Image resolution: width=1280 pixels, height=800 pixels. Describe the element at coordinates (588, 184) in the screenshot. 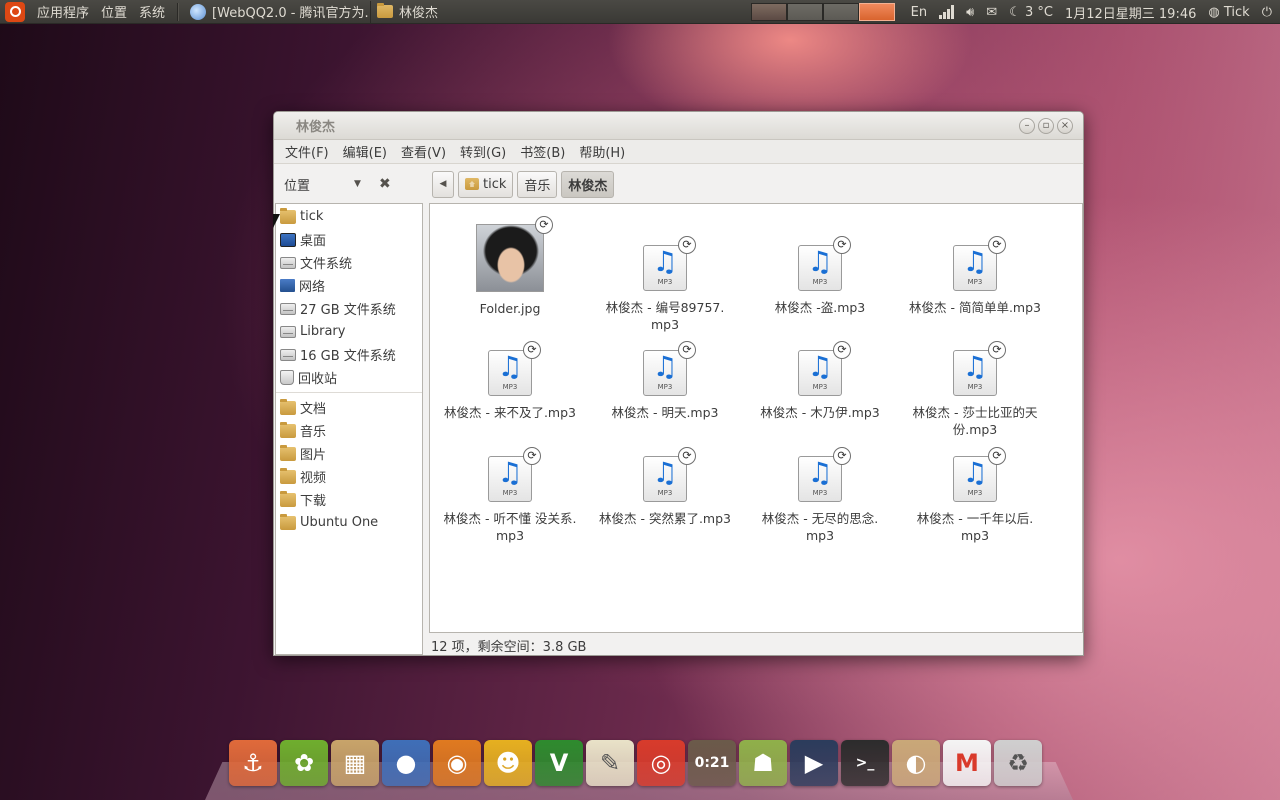

I see `breadcrumb-current: 林俊杰` at that location.